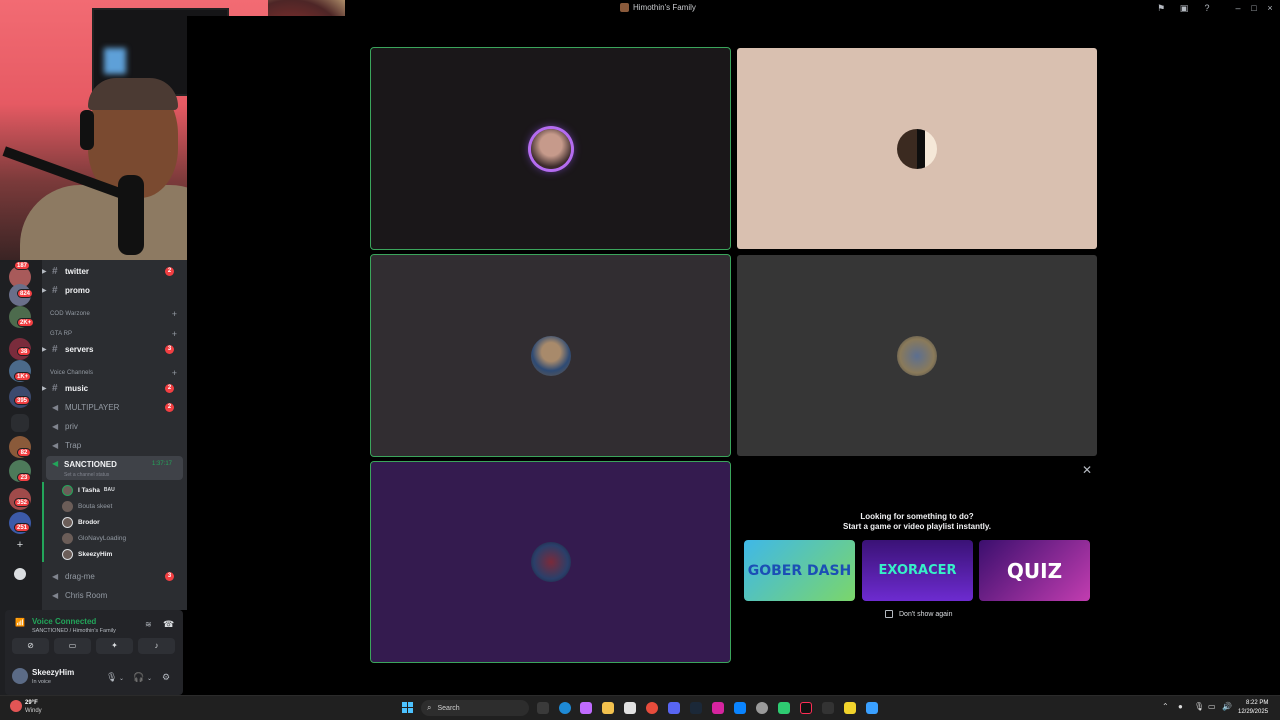 This screenshot has height=720, width=1280. What do you see at coordinates (20, 423) in the screenshot?
I see `folder-icon` at bounding box center [20, 423].